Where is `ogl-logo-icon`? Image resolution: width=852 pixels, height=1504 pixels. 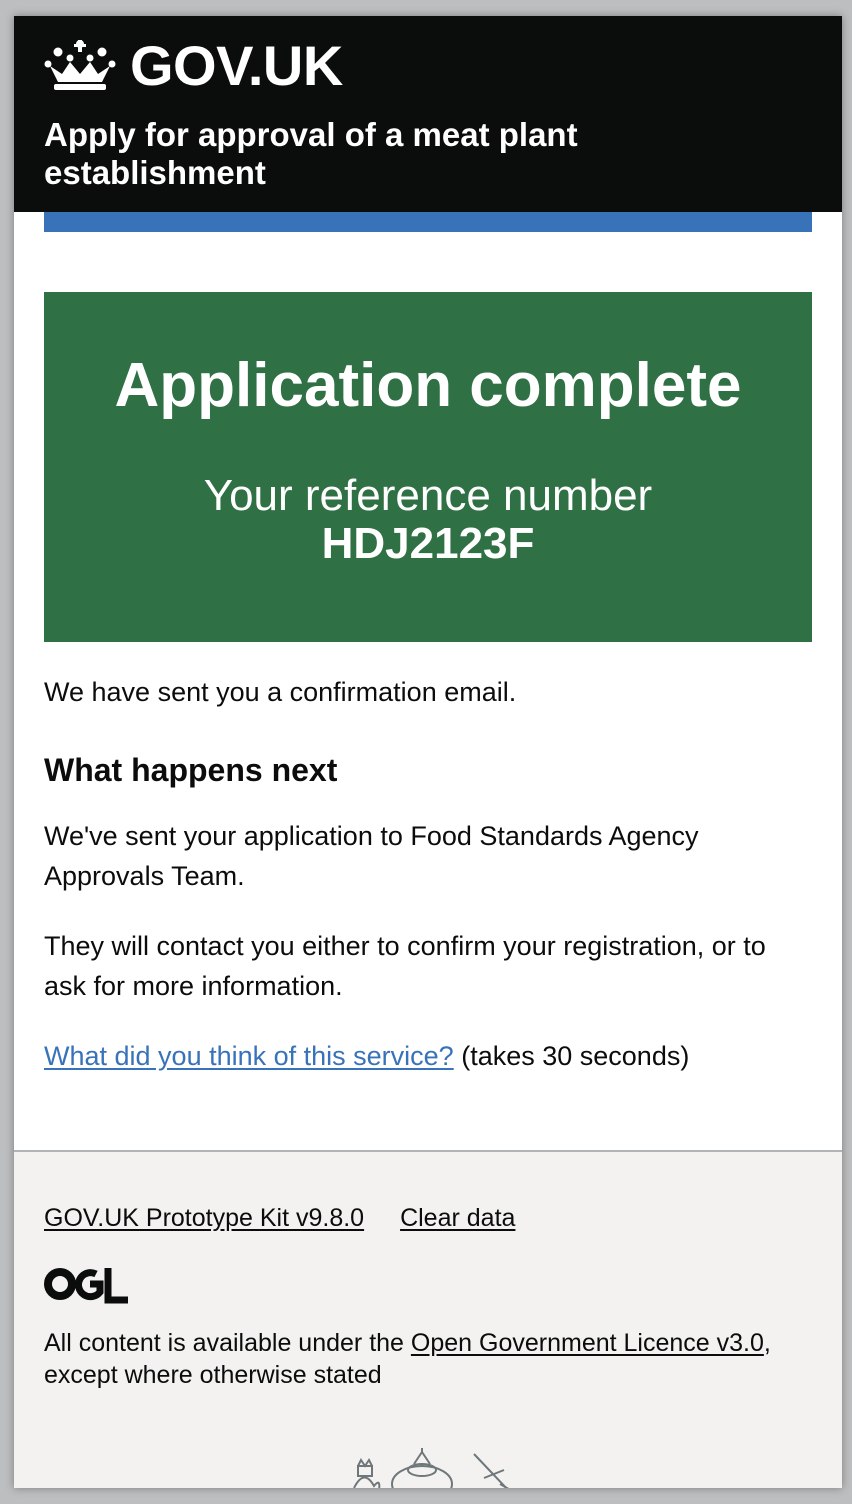
ogl-logo-icon is located at coordinates (86, 1286).